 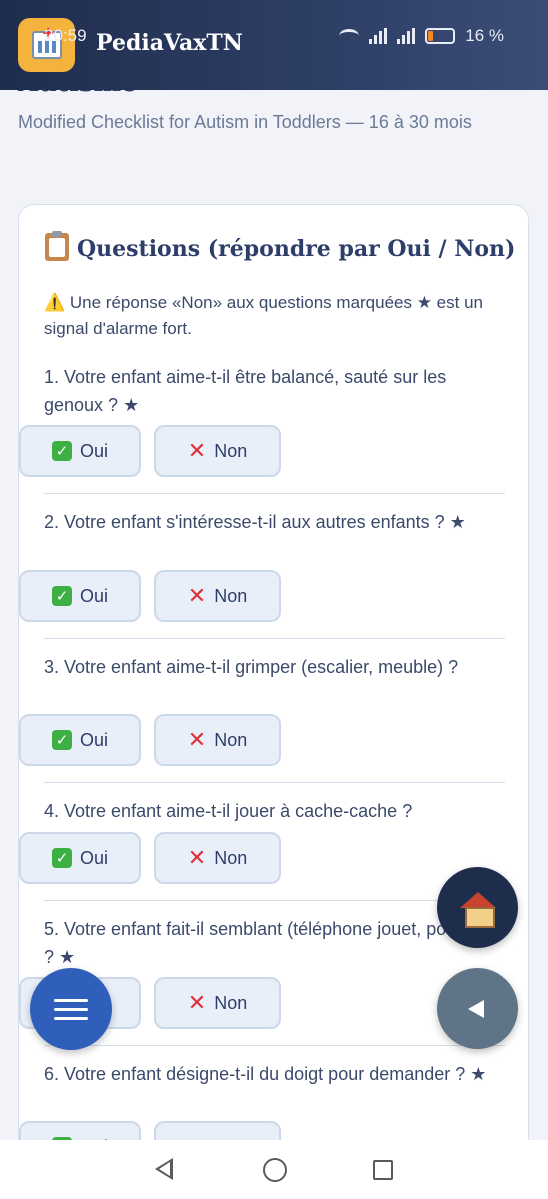 I want to click on back-arrow-icon, so click(x=475, y=1008).